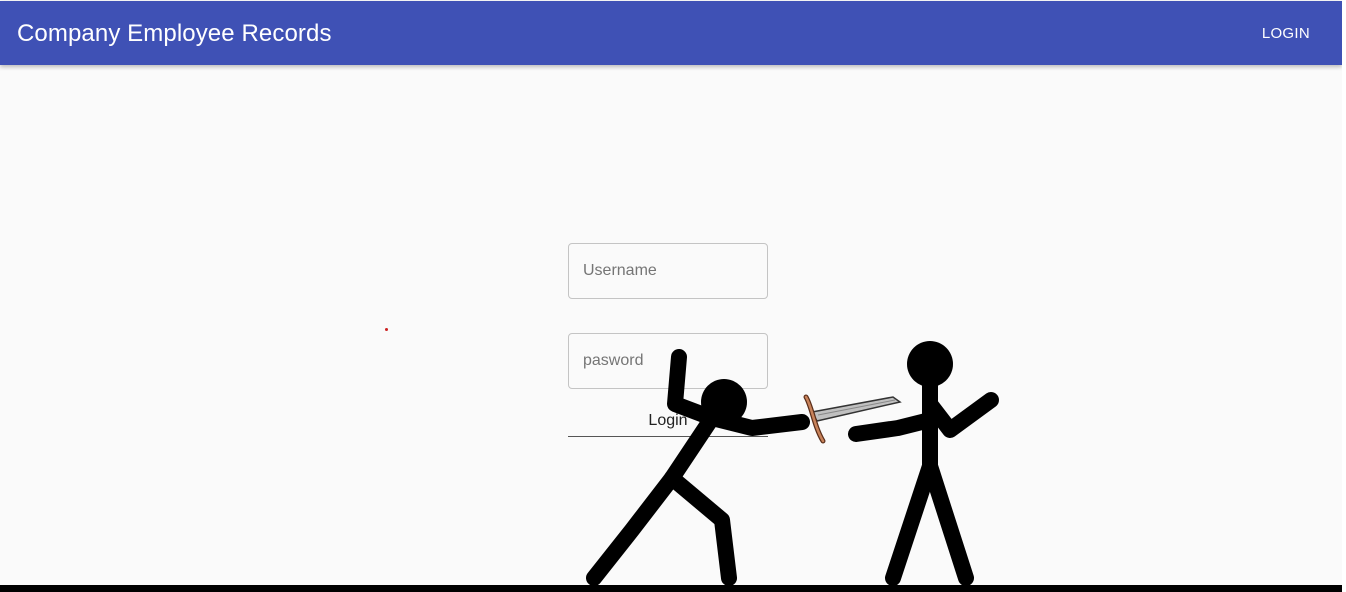  I want to click on appbar-login-button: LOGIN, so click(1286, 33).